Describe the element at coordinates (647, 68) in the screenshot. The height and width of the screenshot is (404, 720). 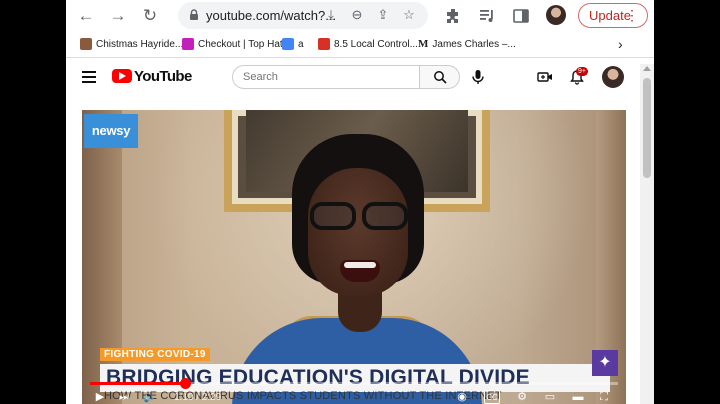
I see `scroll-up-arrow-icon` at that location.